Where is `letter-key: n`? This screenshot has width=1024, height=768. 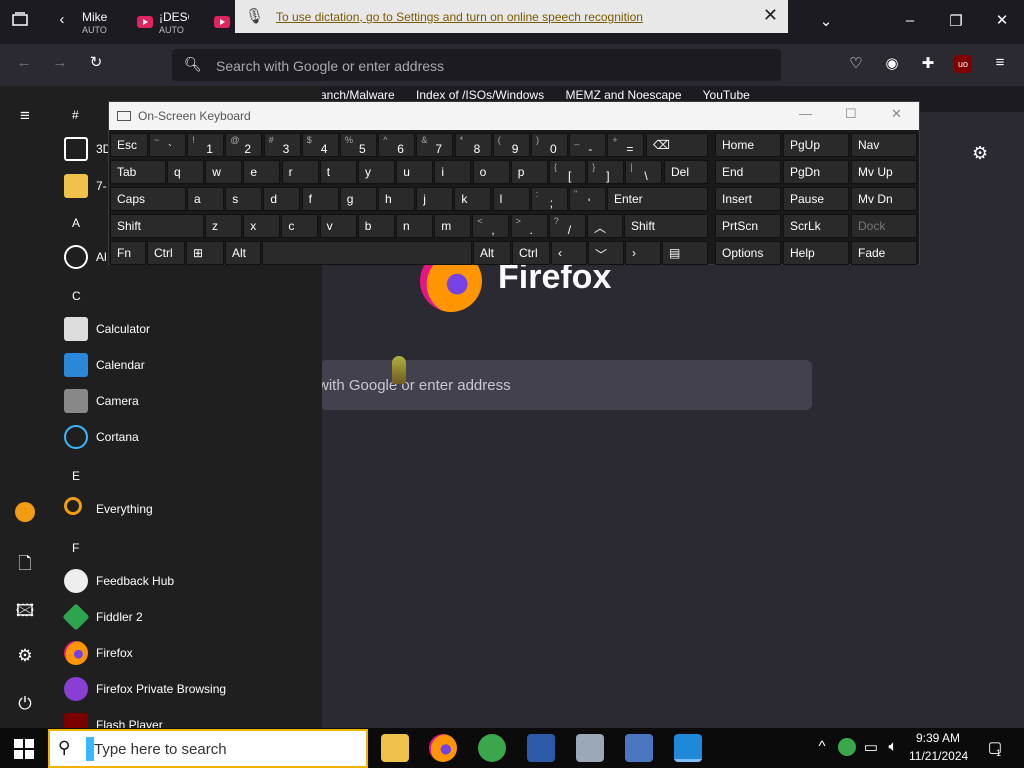 letter-key: n is located at coordinates (414, 226).